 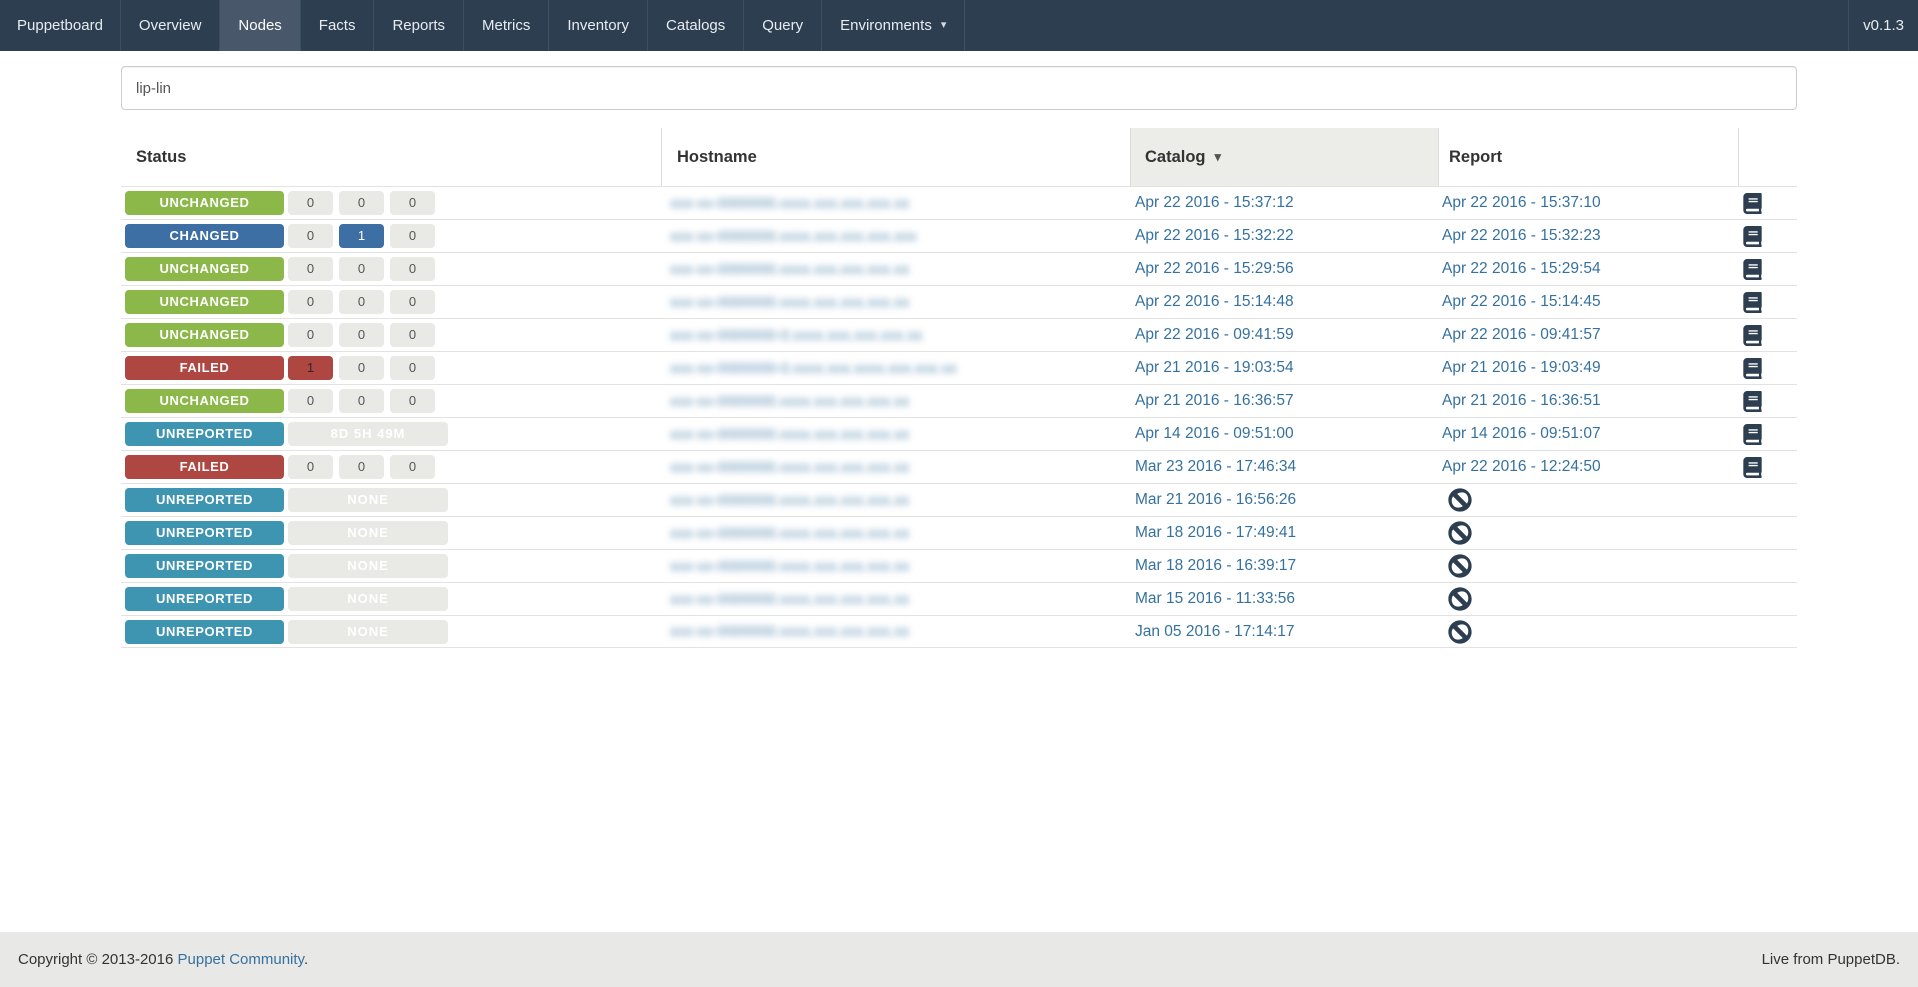 I want to click on column-header-catalog: Catalog ▾, so click(x=1285, y=157).